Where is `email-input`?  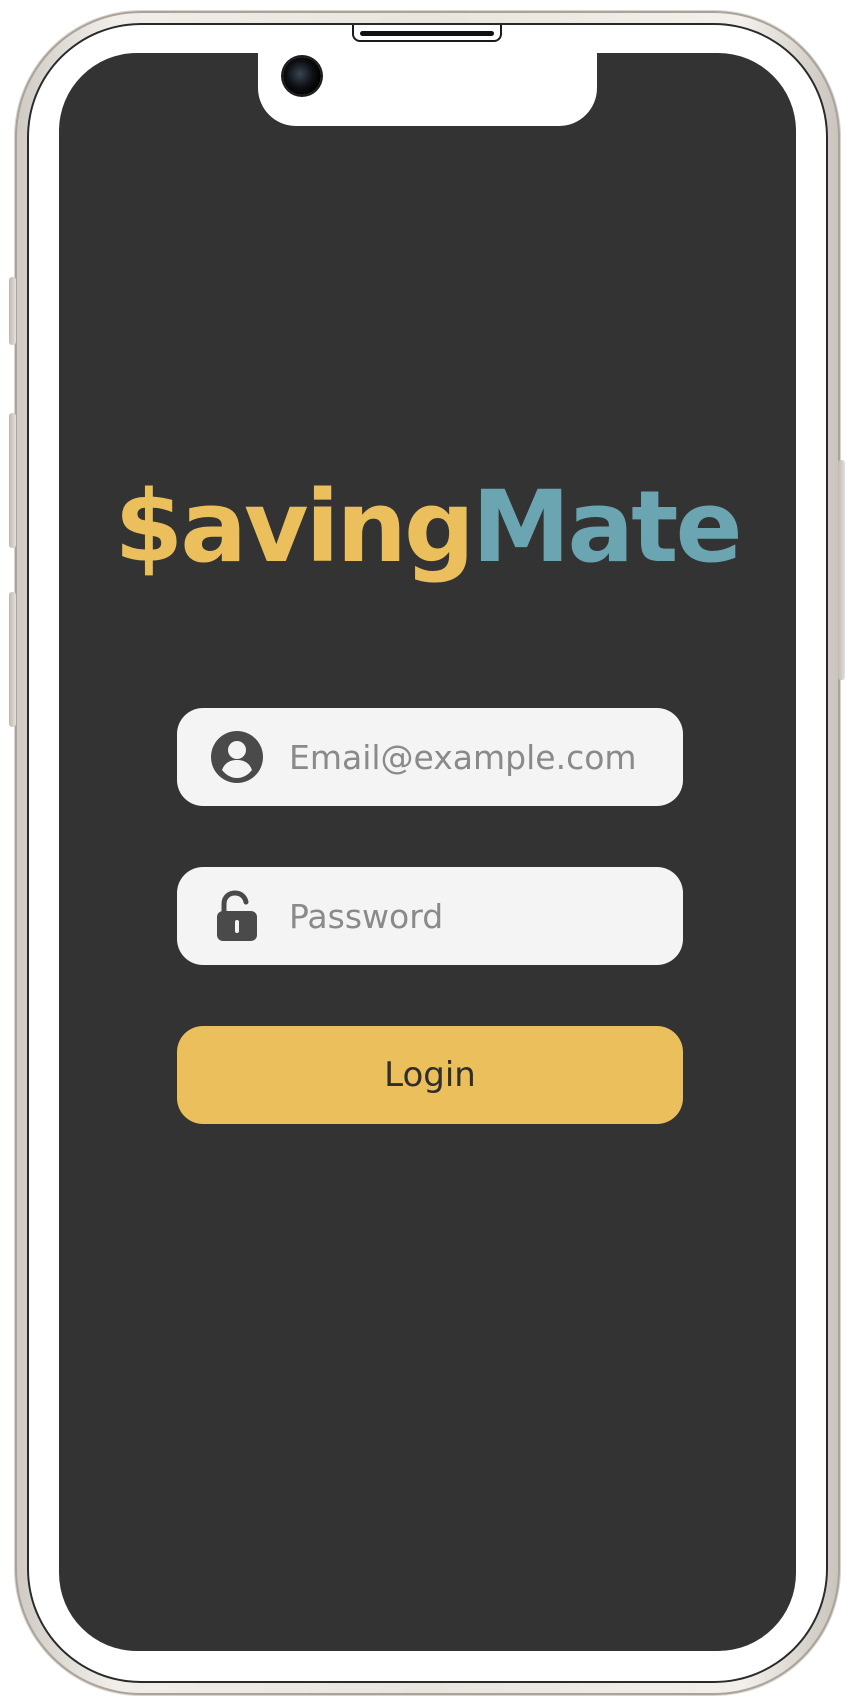
email-input is located at coordinates (474, 757).